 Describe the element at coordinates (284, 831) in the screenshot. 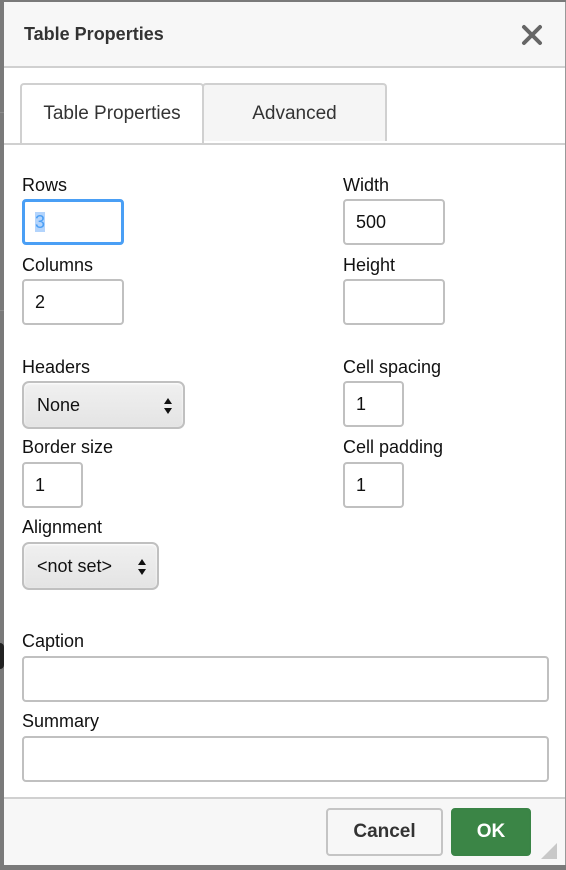

I see `dialog-footer: Cancel OK` at that location.